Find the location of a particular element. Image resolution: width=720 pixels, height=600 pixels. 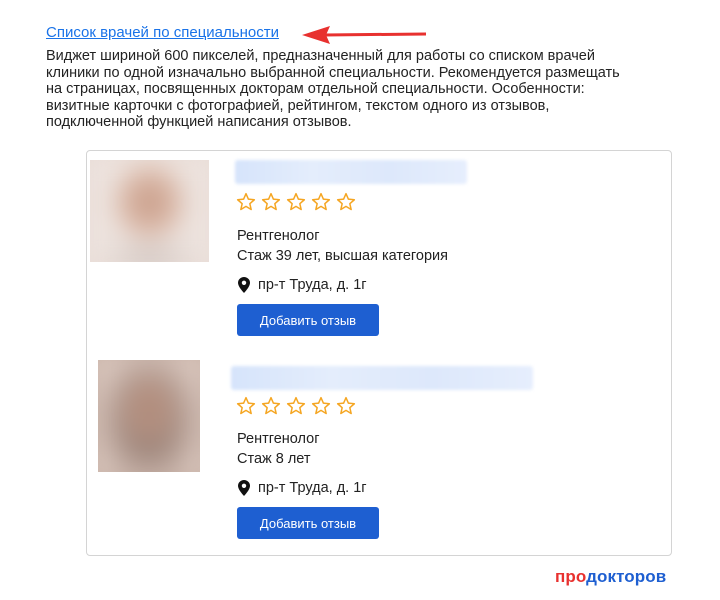

logo-part-blue: докторов is located at coordinates (626, 576).